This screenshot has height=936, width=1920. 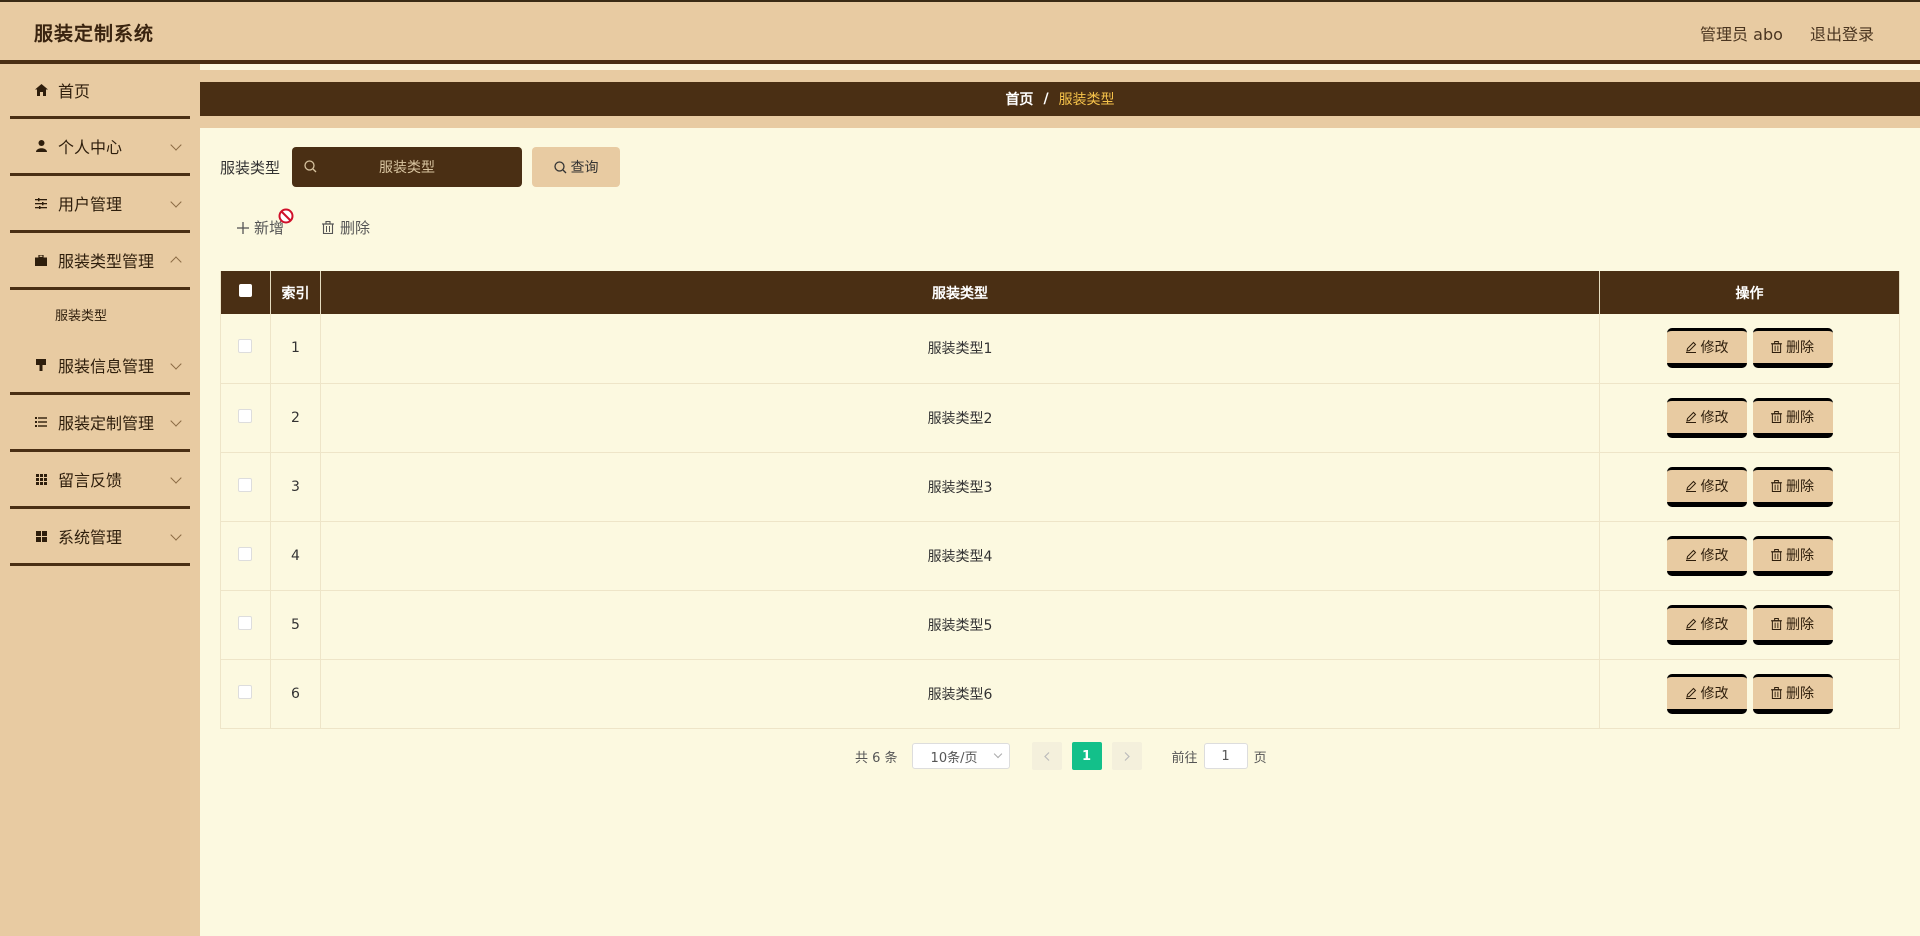 What do you see at coordinates (1086, 100) in the screenshot?
I see `breadcrumb-current: 服装类型` at bounding box center [1086, 100].